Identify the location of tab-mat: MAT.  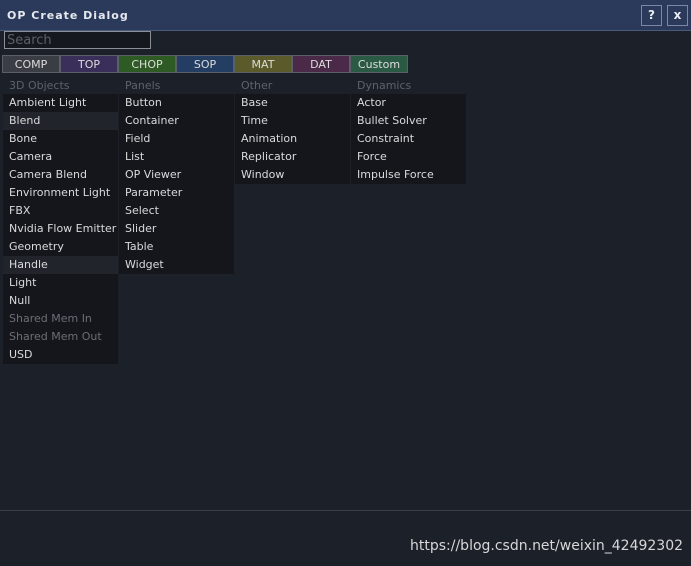
(263, 64).